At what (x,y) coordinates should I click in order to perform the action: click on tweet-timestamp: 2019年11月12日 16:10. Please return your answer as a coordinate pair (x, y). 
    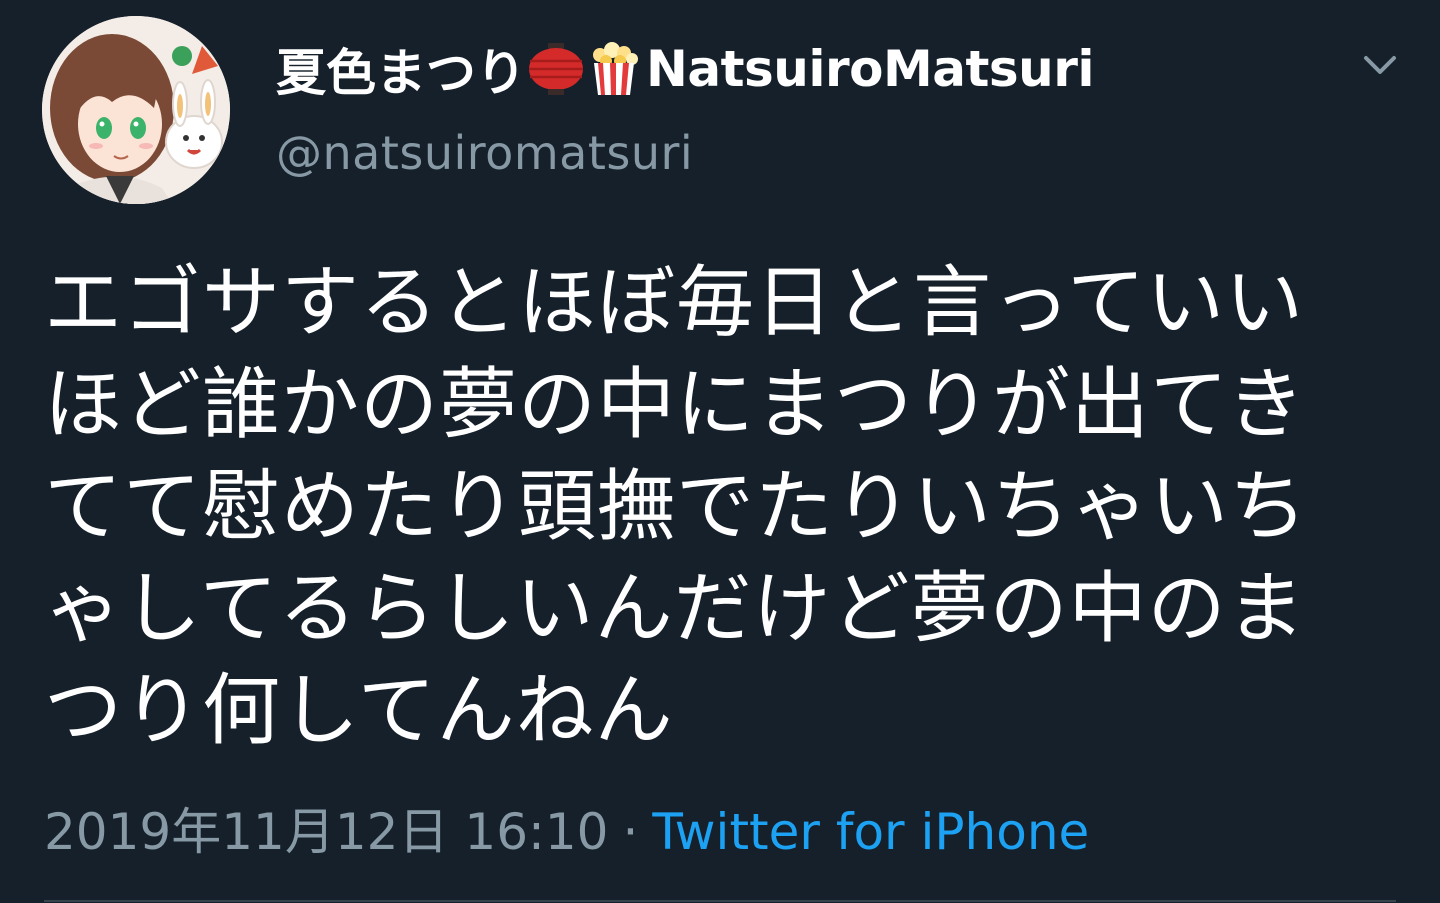
    Looking at the image, I should click on (326, 828).